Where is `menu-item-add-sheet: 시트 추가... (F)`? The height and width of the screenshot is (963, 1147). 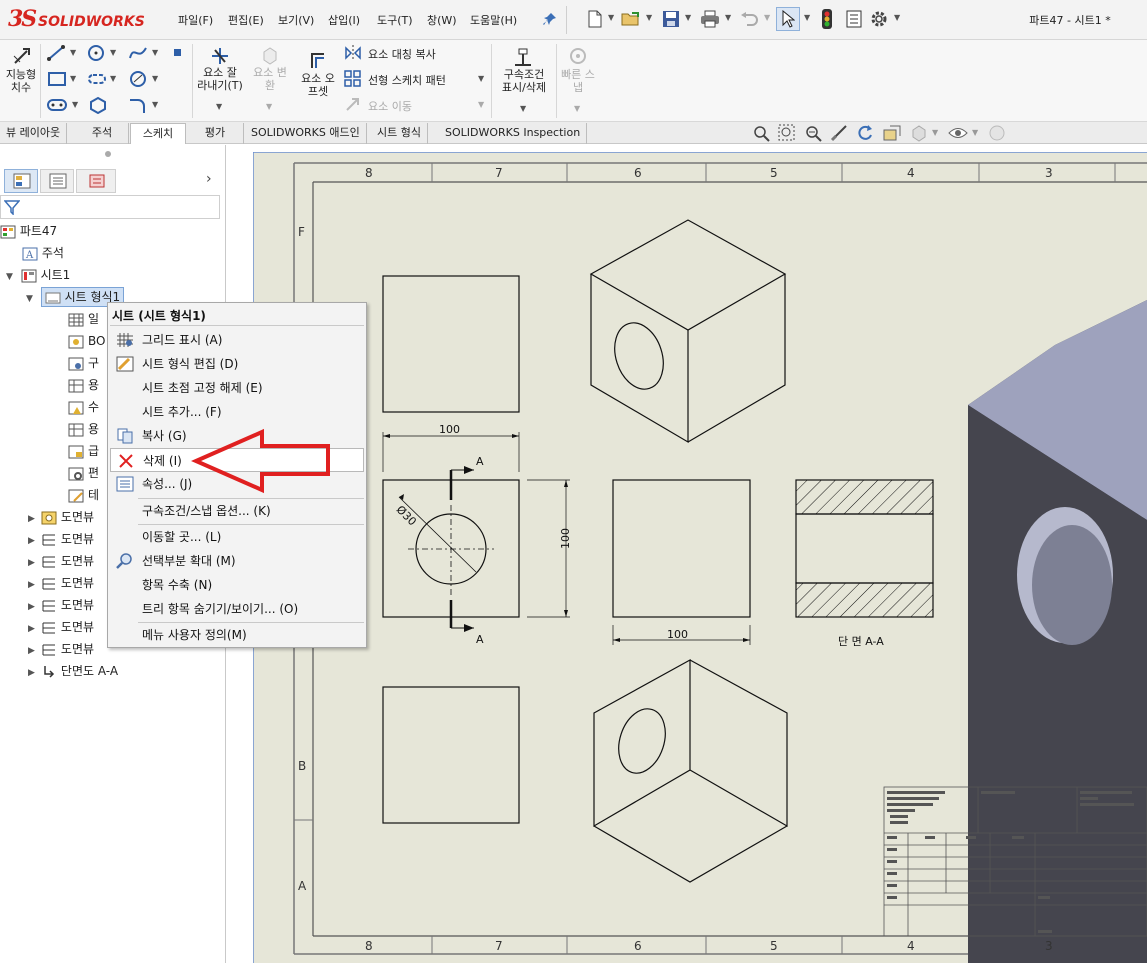 menu-item-add-sheet: 시트 추가... (F) is located at coordinates (237, 412).